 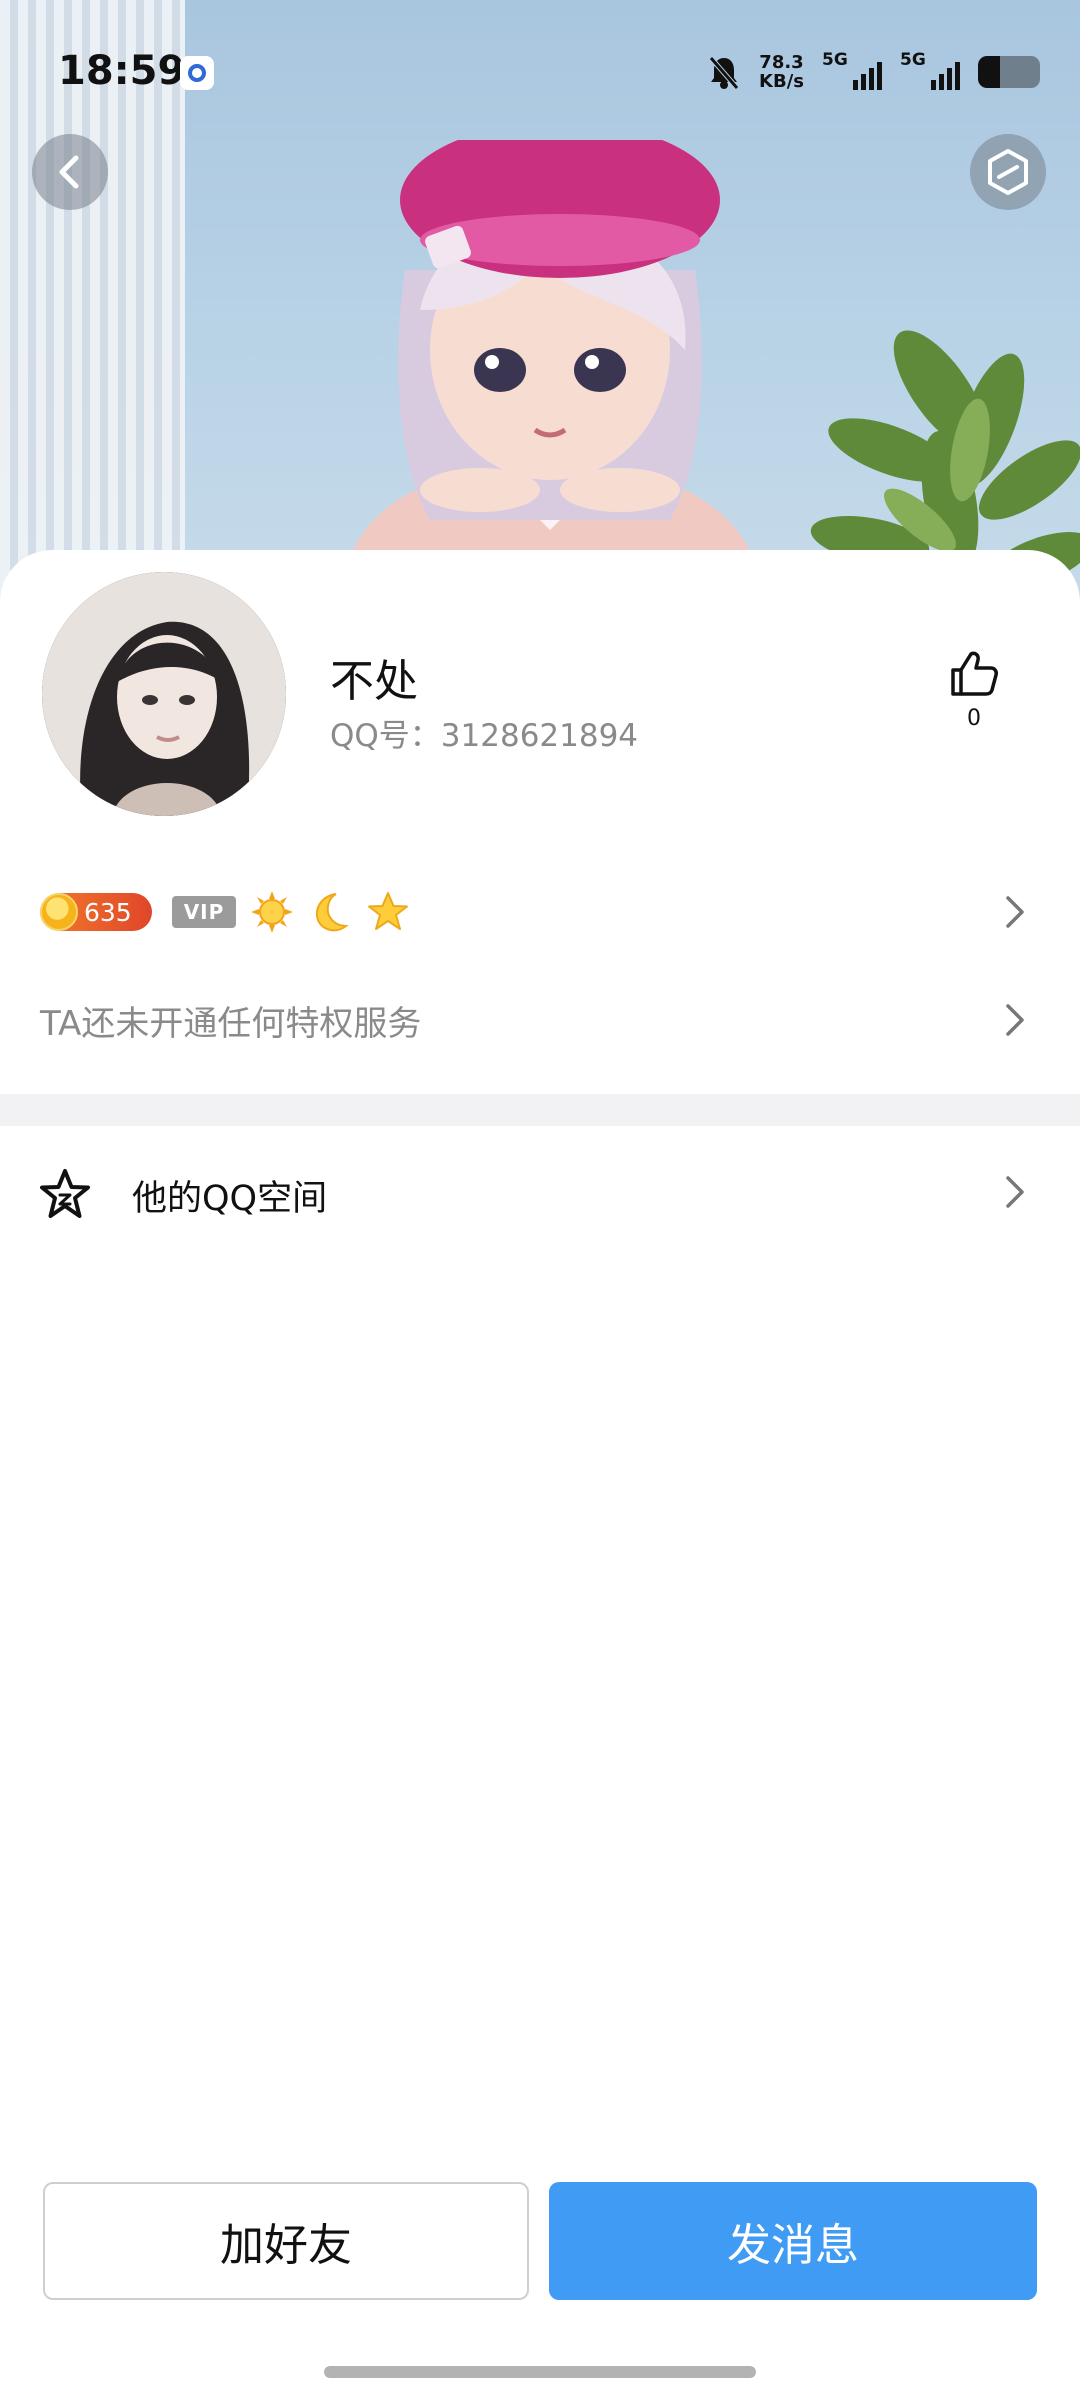 I want to click on back-button, so click(x=70, y=172).